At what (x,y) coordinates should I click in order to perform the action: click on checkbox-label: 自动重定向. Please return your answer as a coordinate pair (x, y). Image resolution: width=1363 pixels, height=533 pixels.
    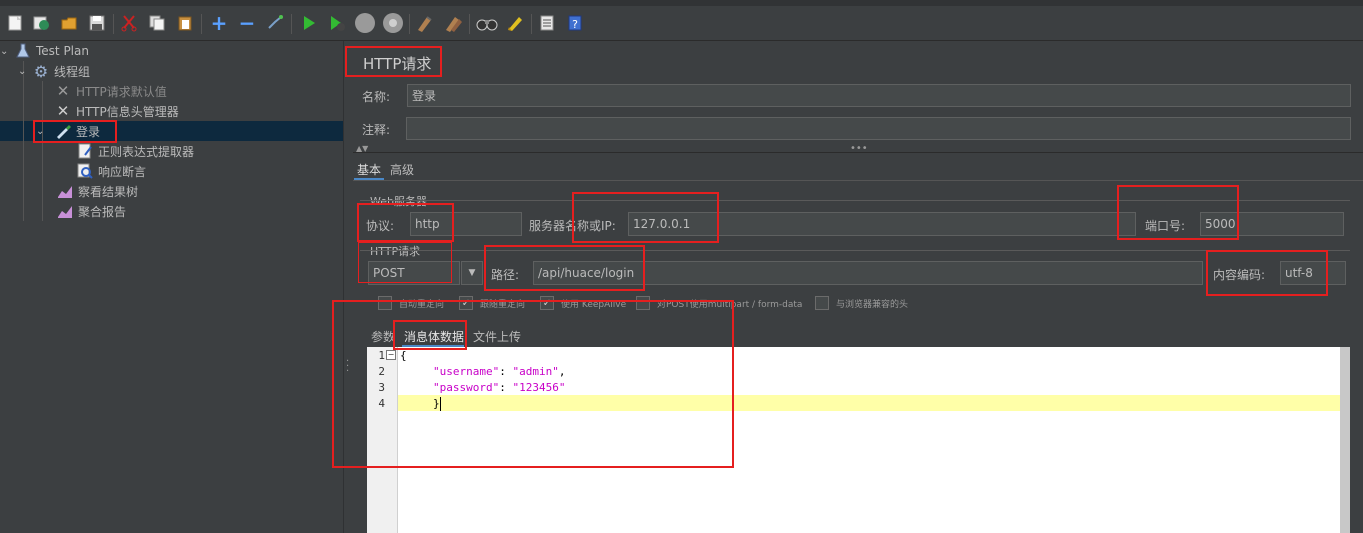
    Looking at the image, I should click on (422, 304).